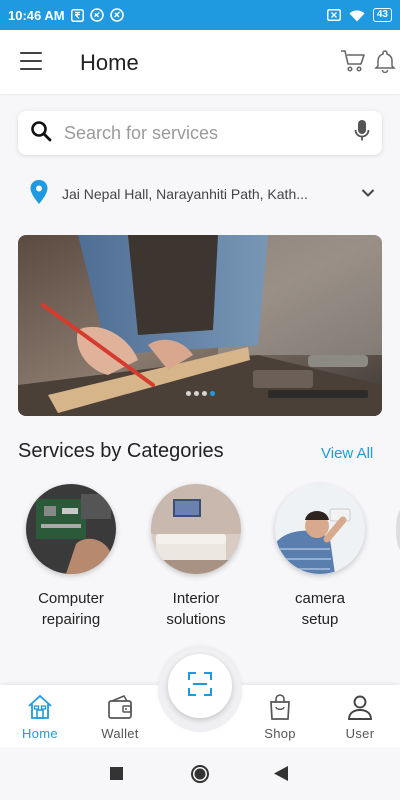 Image resolution: width=400 pixels, height=800 pixels. I want to click on app-bar: Home, so click(200, 62).